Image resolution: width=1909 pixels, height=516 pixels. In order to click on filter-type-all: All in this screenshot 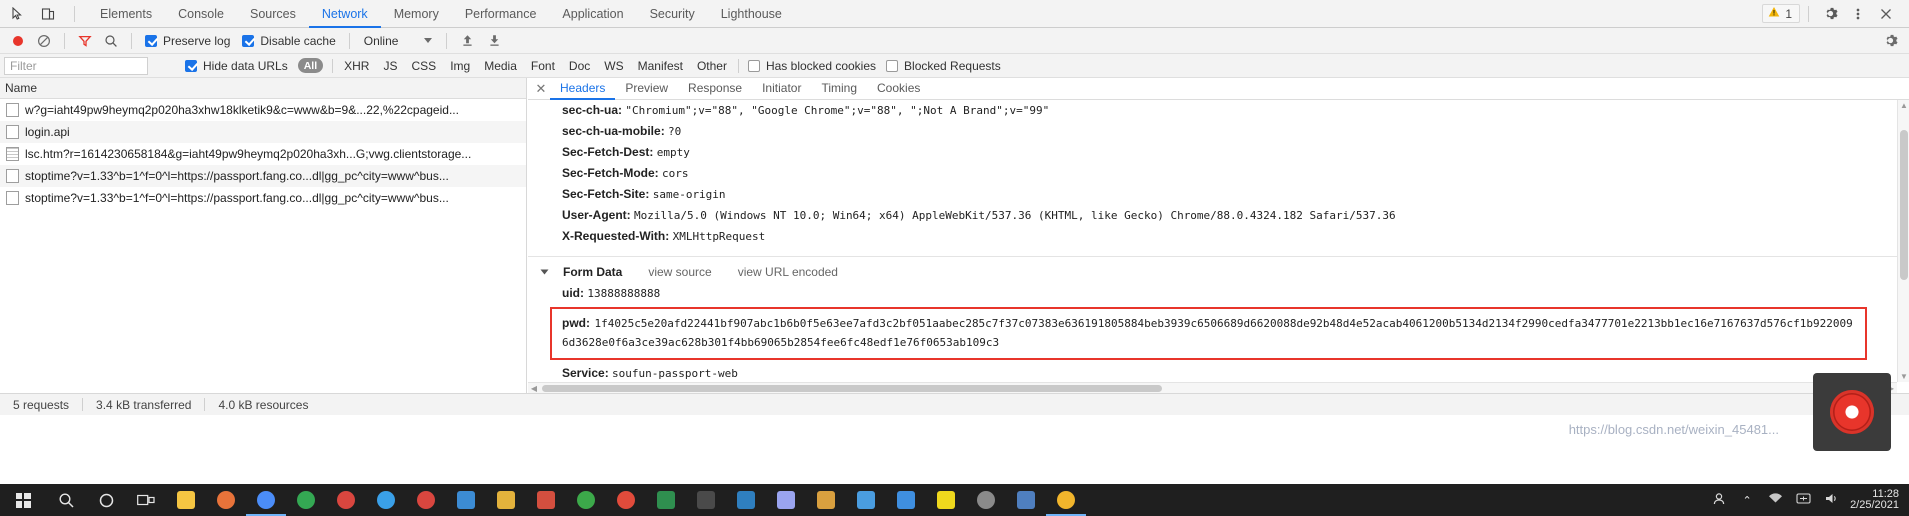, I will do `click(310, 65)`.